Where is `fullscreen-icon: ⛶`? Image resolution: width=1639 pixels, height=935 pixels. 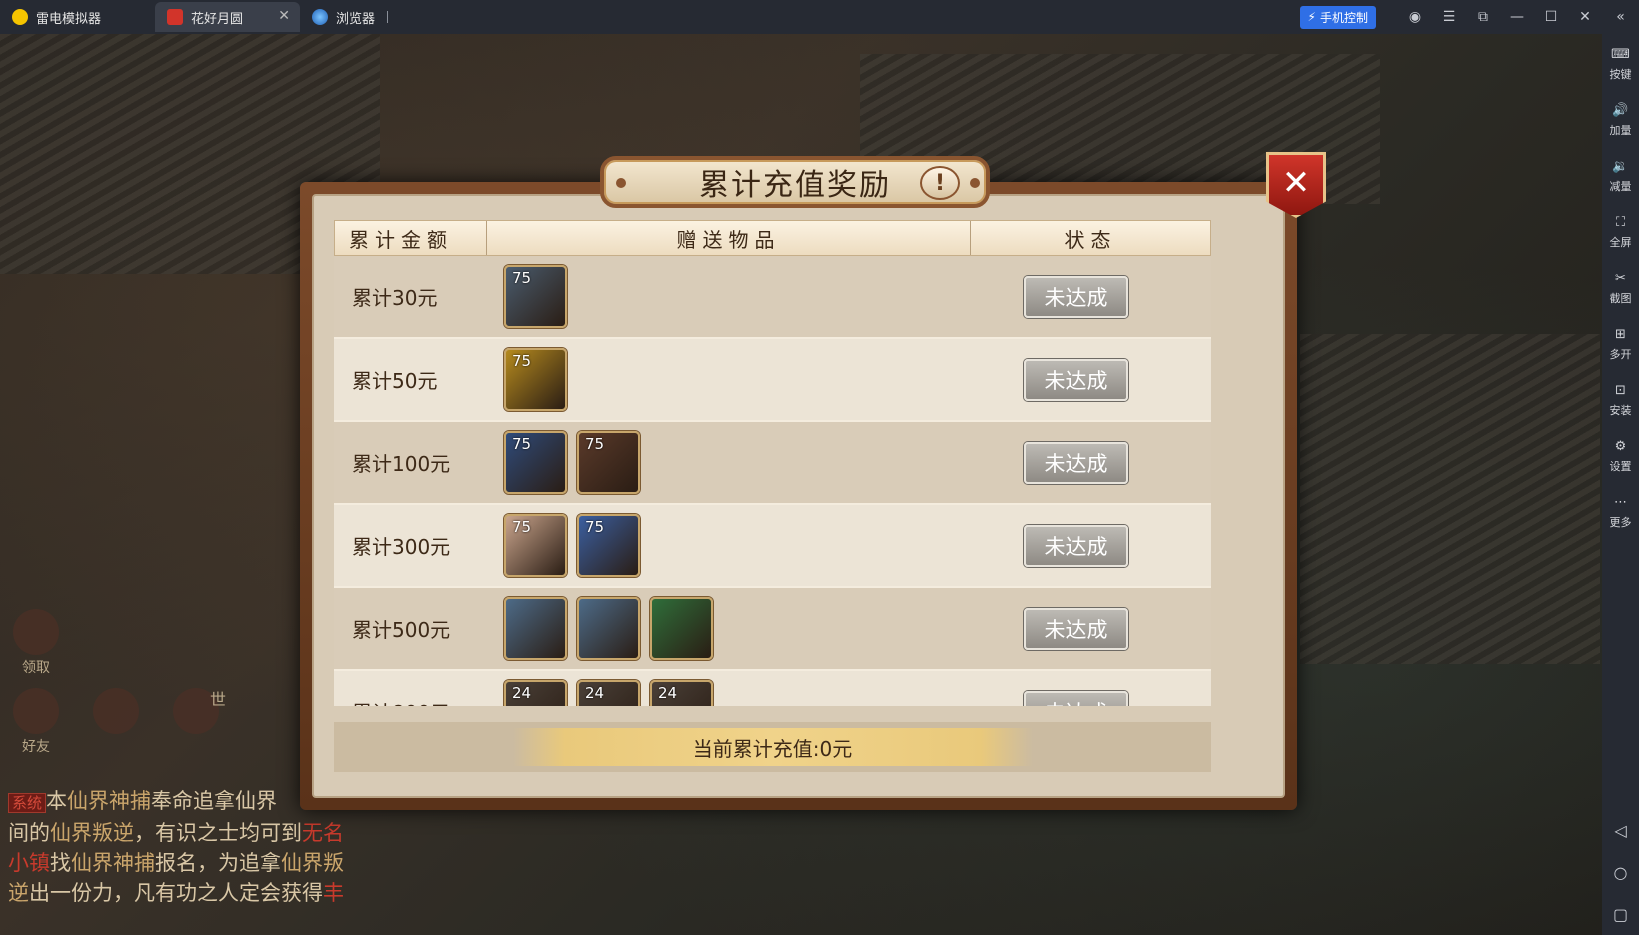 fullscreen-icon: ⛶ is located at coordinates (1620, 222).